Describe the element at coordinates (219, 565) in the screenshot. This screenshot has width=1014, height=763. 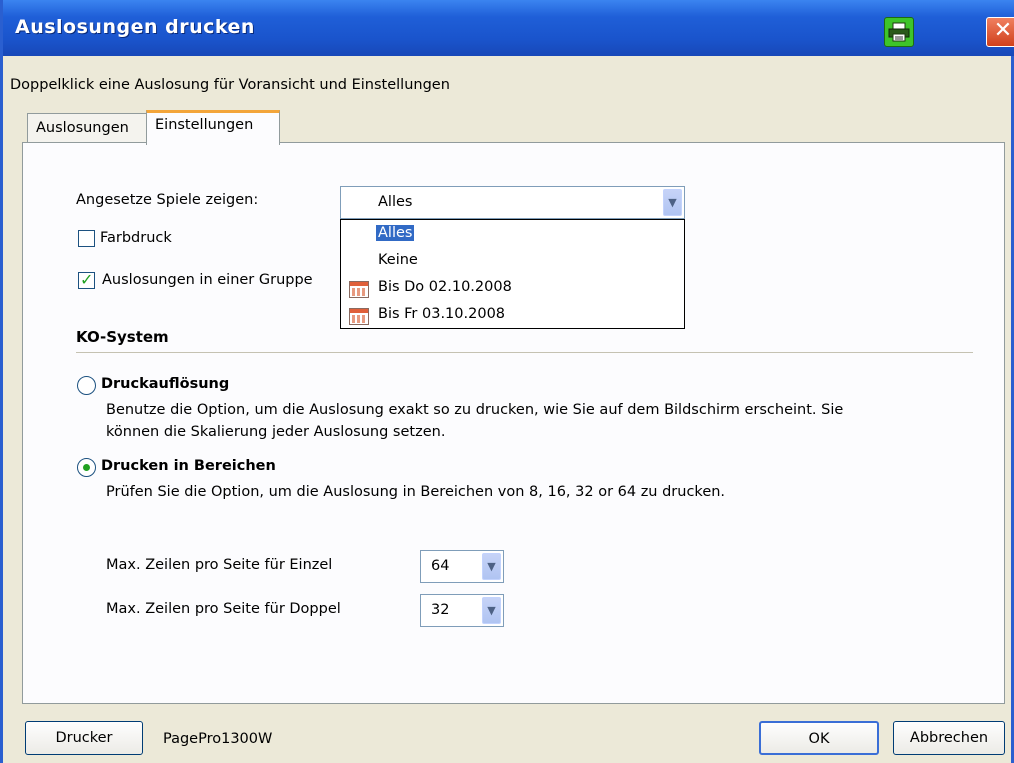
I see `single-rows-label: Max. Zeilen pro Seite für Einzel` at that location.